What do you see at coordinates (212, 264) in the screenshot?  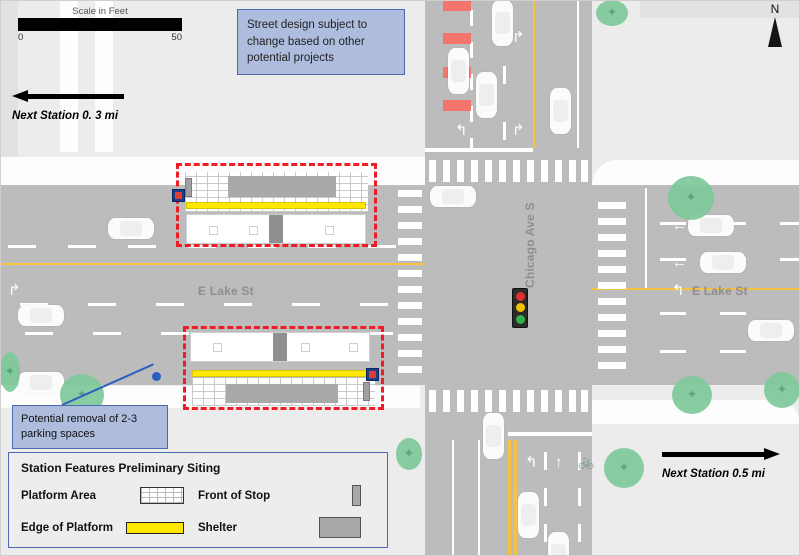 I see `centerline-e-lake-west` at bounding box center [212, 264].